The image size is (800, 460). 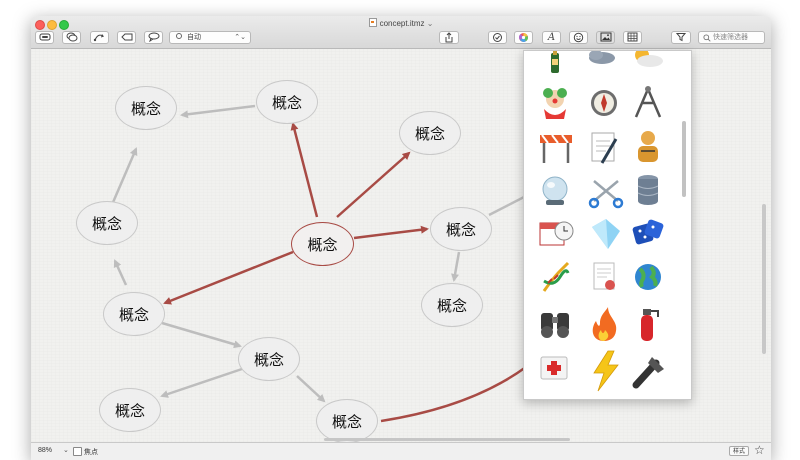 I want to click on compass-icon, so click(x=604, y=103).